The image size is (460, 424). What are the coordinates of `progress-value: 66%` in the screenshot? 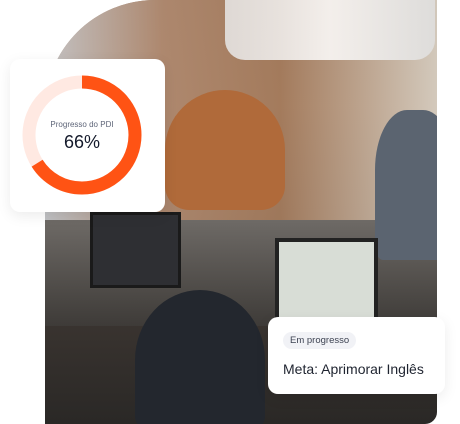 It's located at (82, 142).